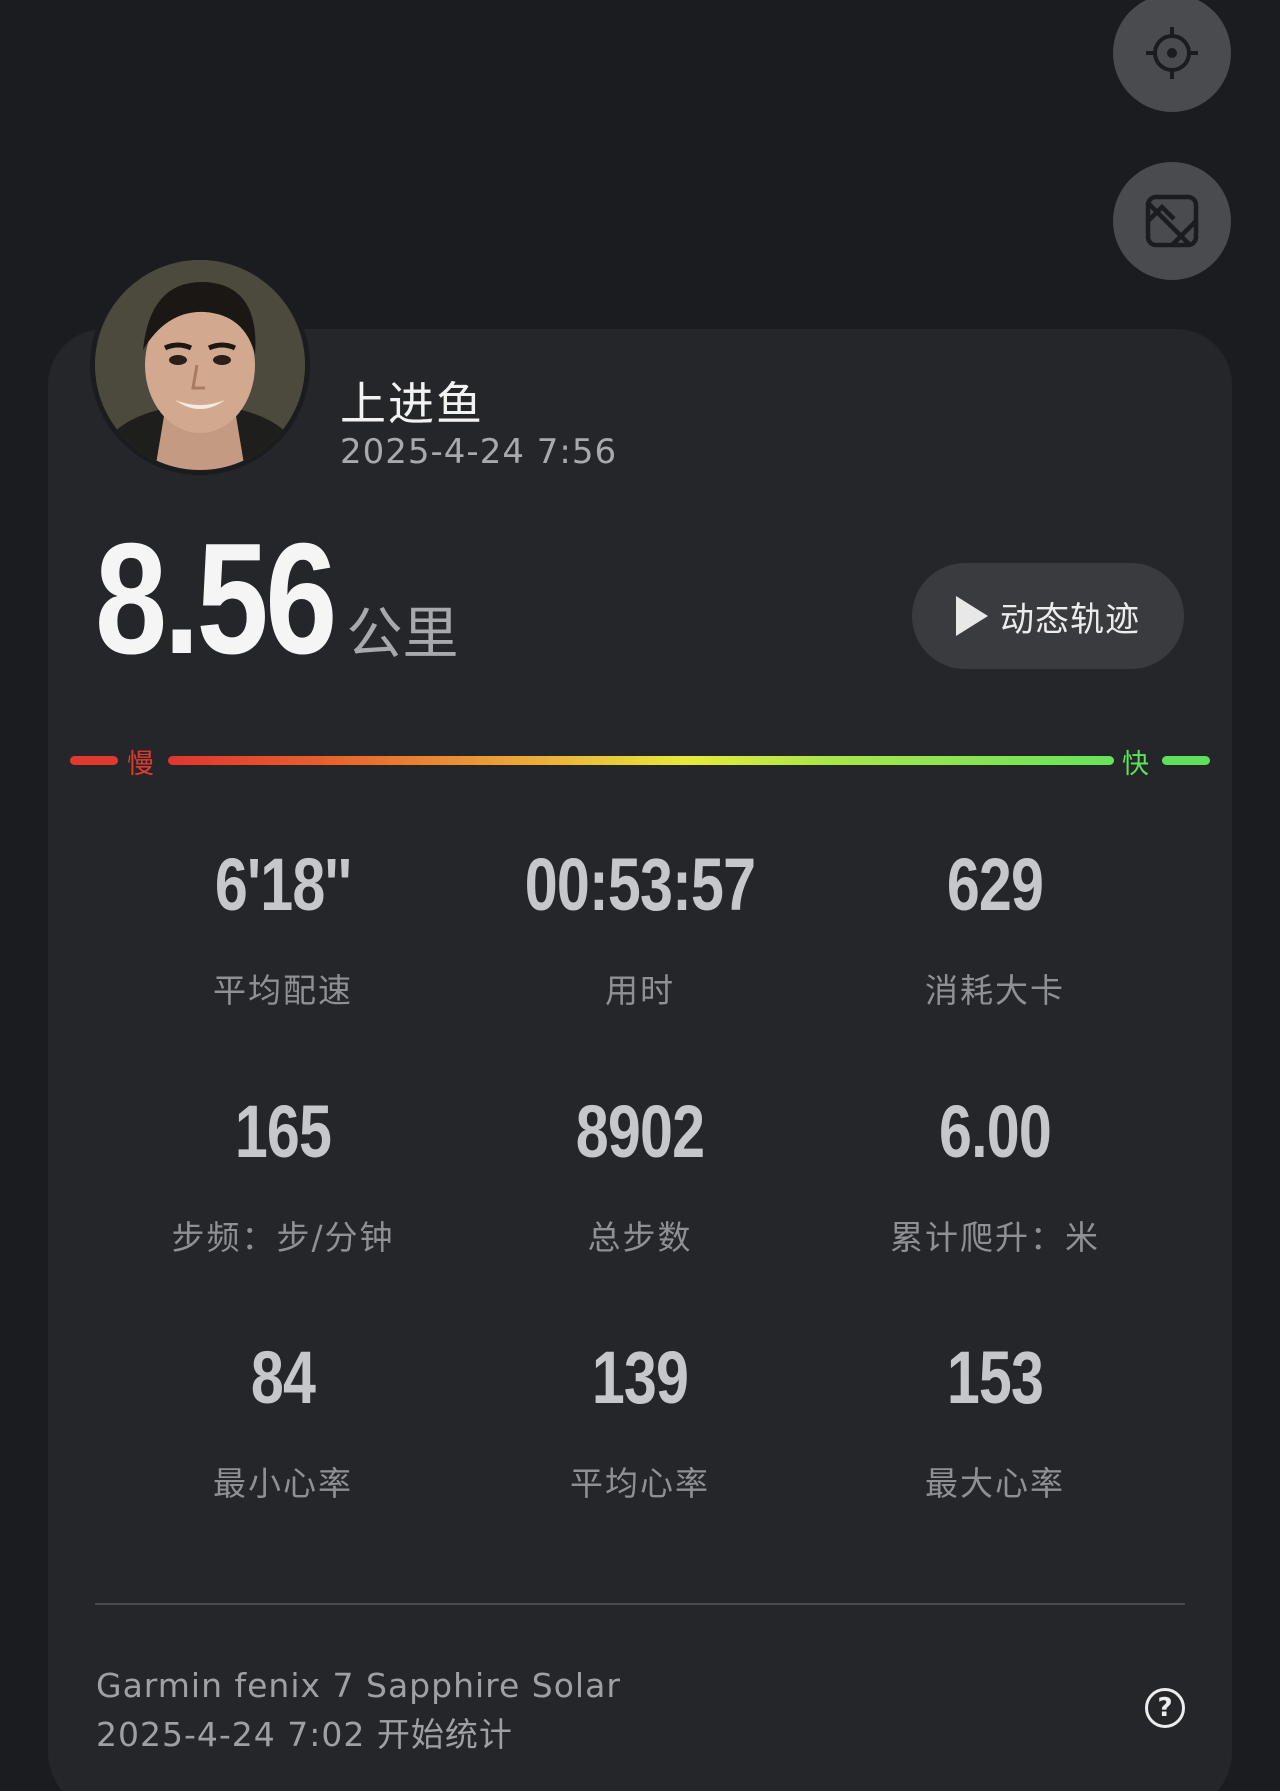 The image size is (1280, 1791). I want to click on stat-min-heart-rate: 84 最小心率, so click(283, 1423).